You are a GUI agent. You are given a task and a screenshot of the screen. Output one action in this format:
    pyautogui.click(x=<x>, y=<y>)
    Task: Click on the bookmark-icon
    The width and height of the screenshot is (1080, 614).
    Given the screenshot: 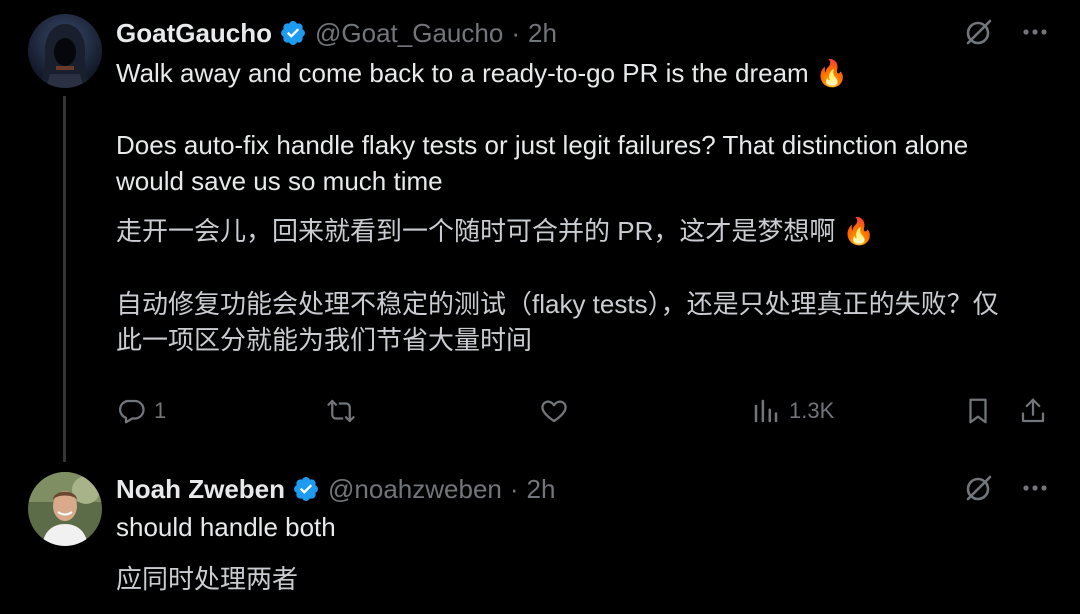 What is the action you would take?
    pyautogui.click(x=978, y=411)
    